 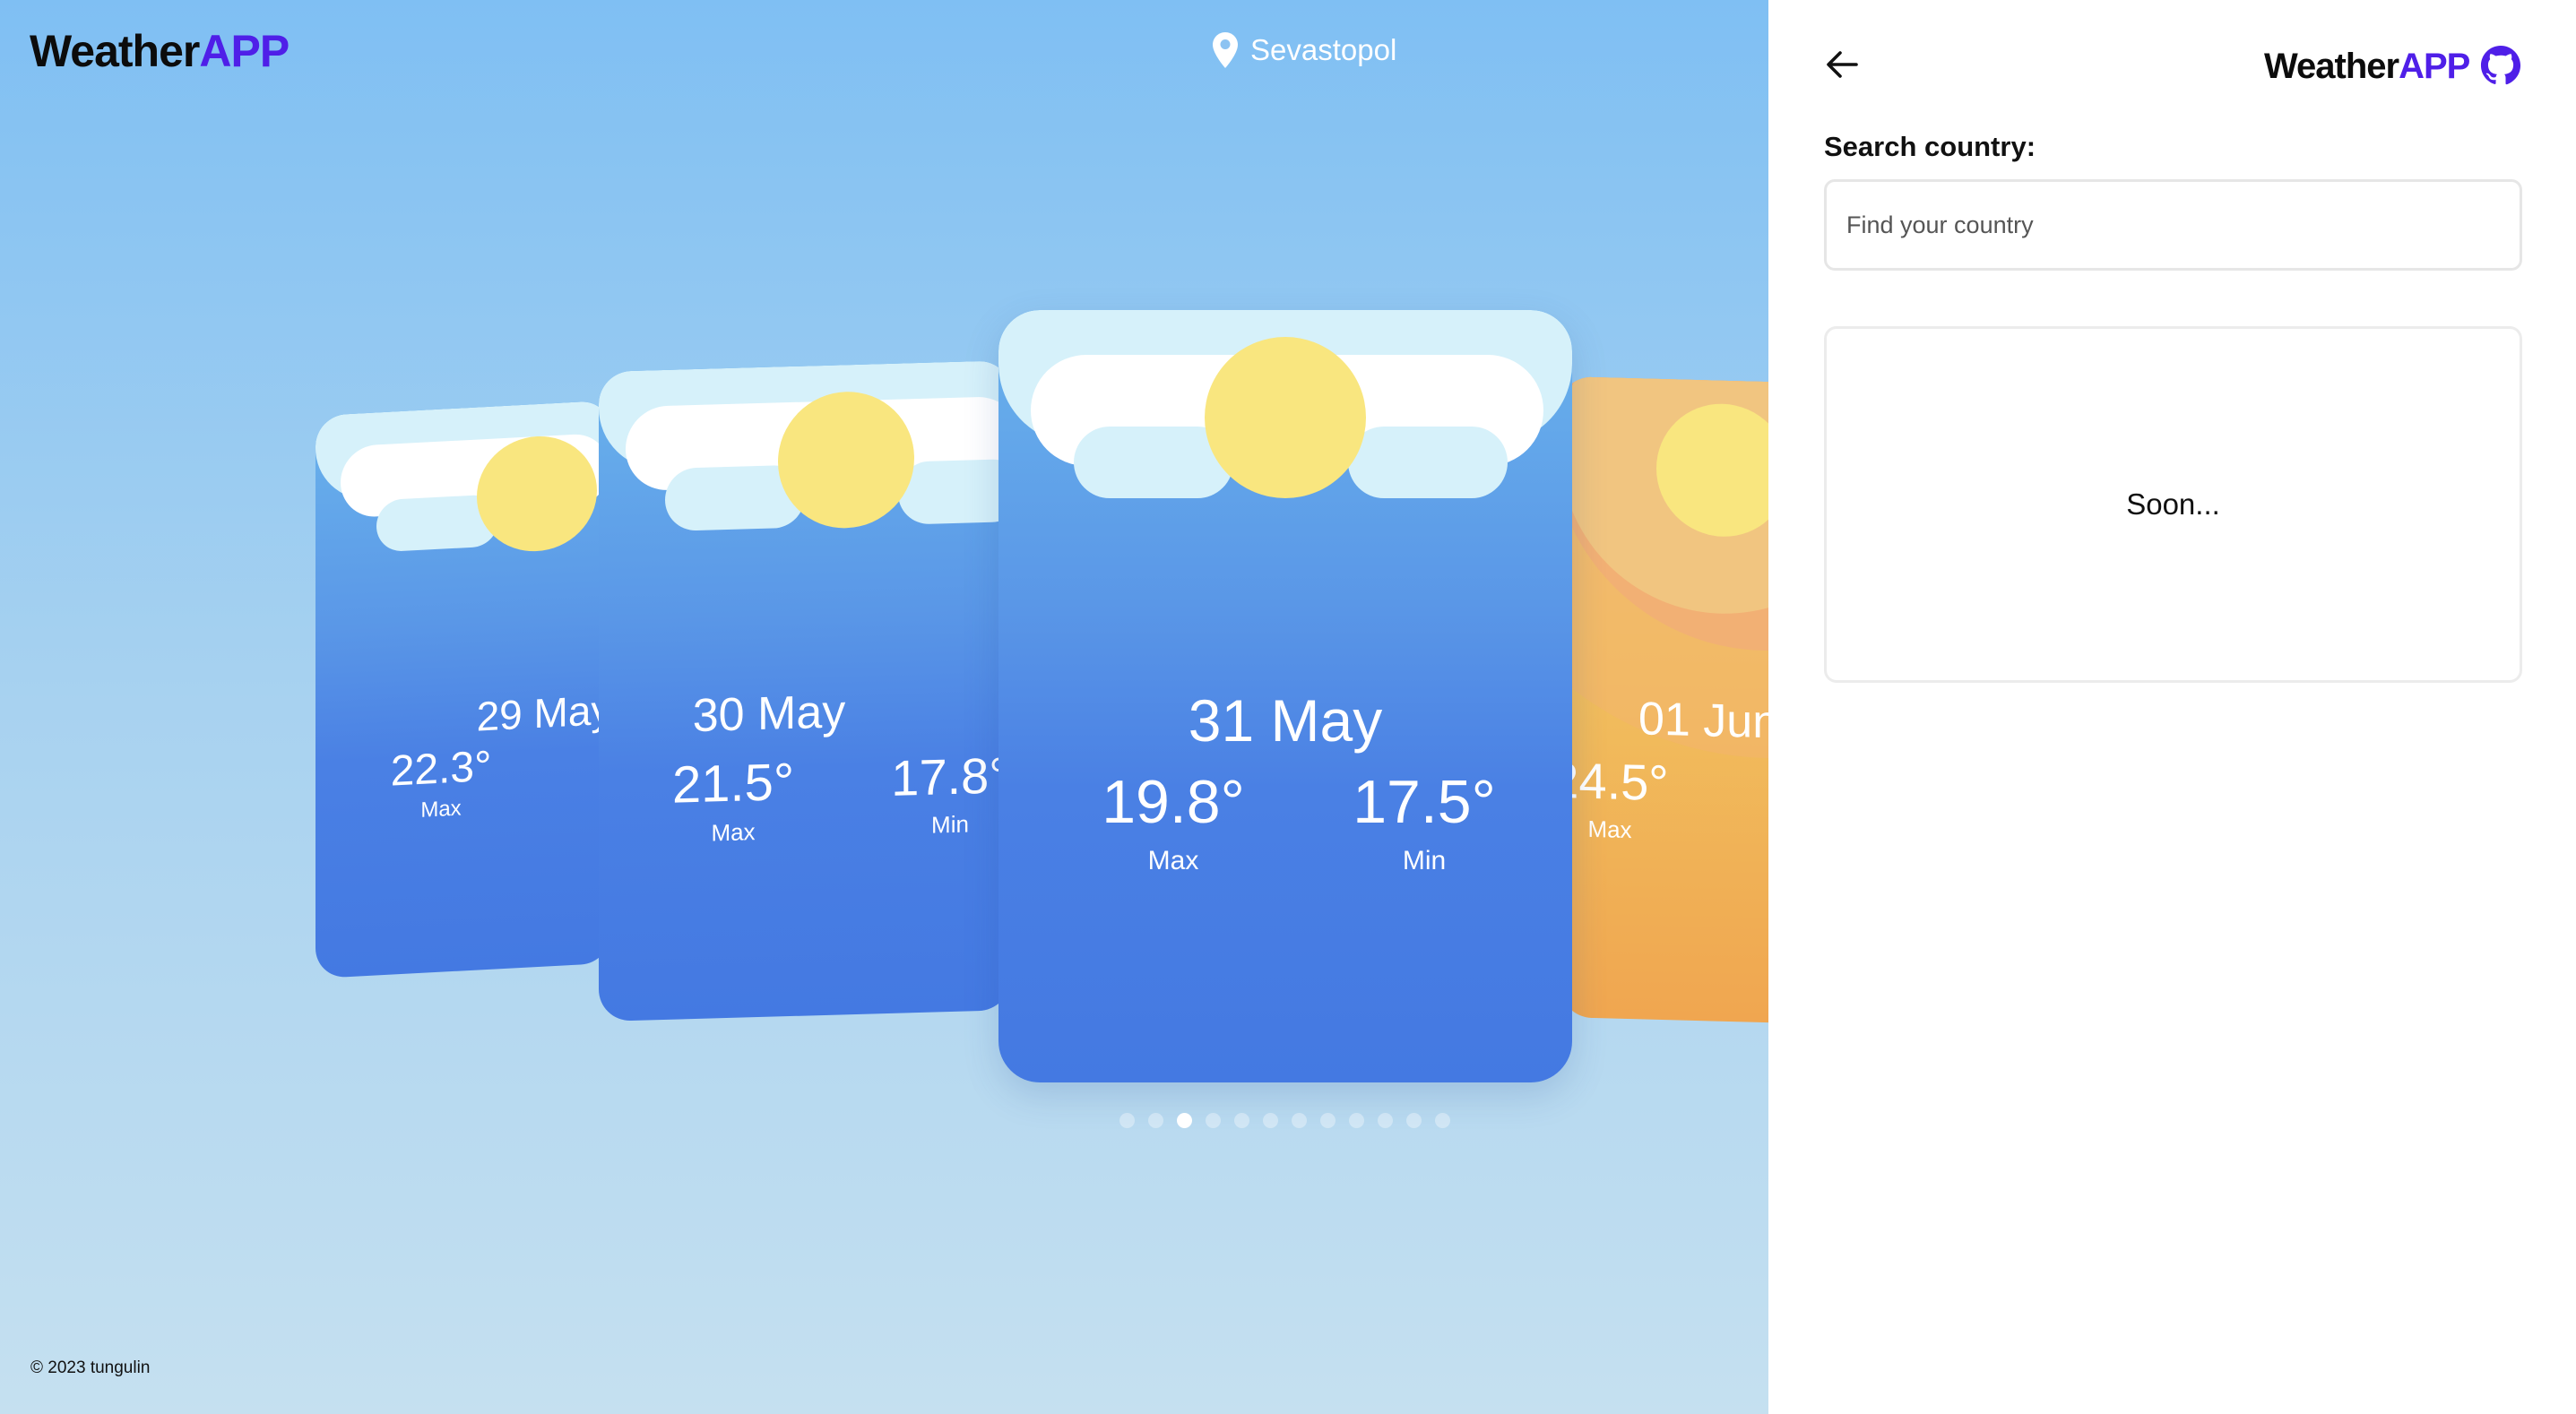 I want to click on max-temp: 21.5° Max, so click(x=733, y=800).